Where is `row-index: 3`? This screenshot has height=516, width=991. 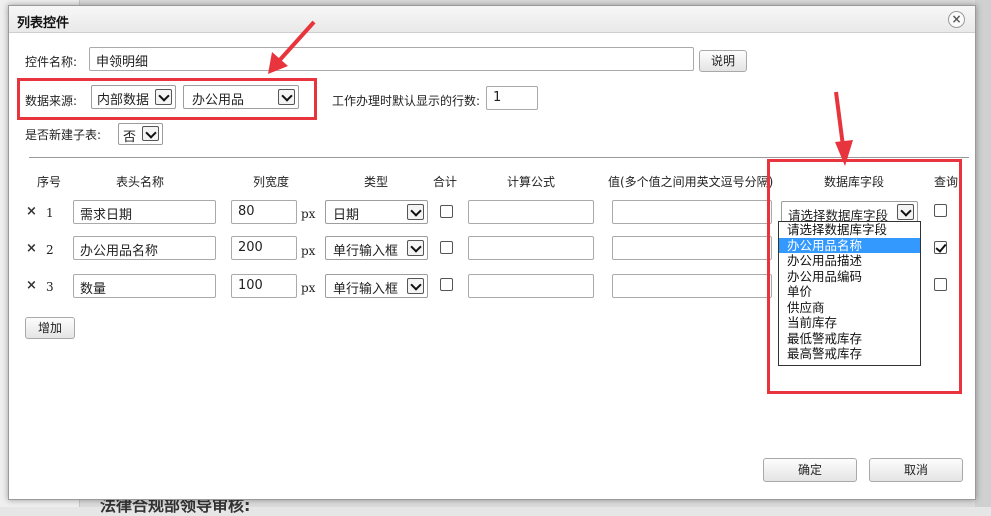
row-index: 3 is located at coordinates (50, 287).